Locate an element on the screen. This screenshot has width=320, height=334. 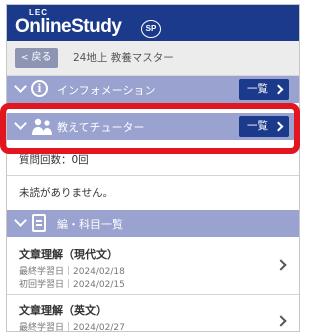
information-list-button: 一覧 is located at coordinates (264, 89).